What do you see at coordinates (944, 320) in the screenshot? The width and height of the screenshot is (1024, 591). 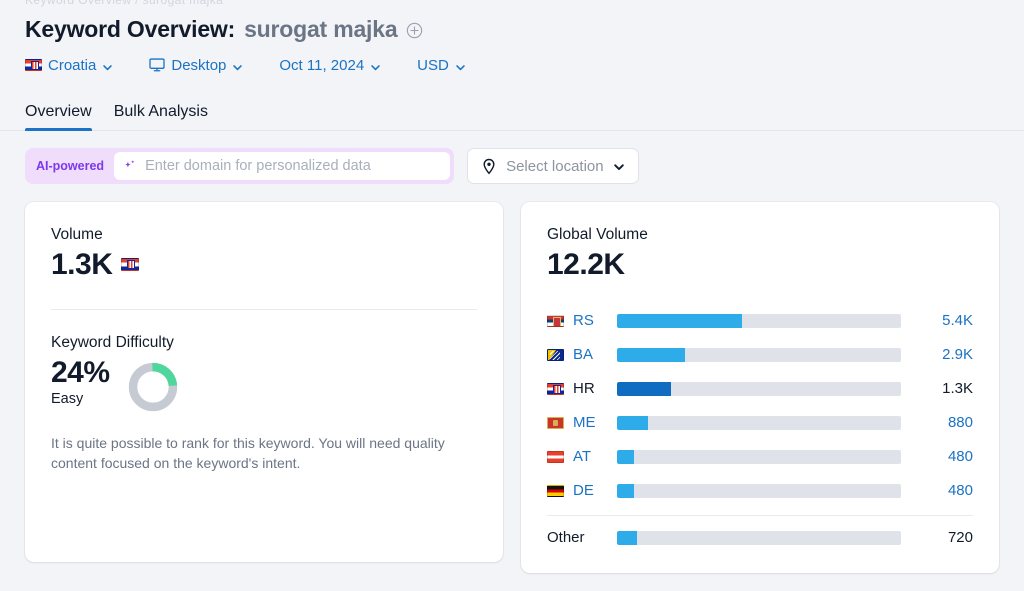 I see `volume-value: 5.4K` at bounding box center [944, 320].